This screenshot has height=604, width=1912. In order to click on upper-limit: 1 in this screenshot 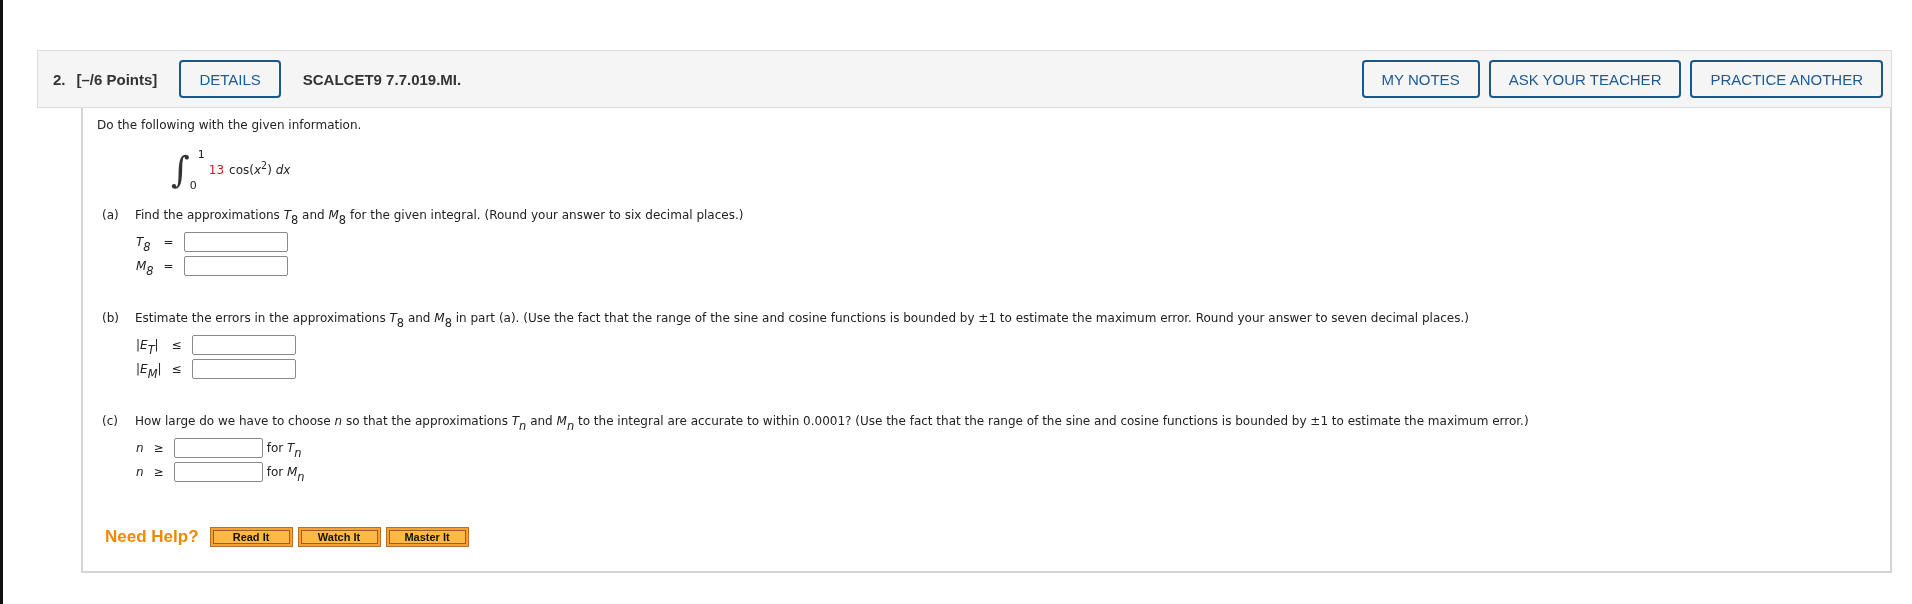, I will do `click(201, 154)`.